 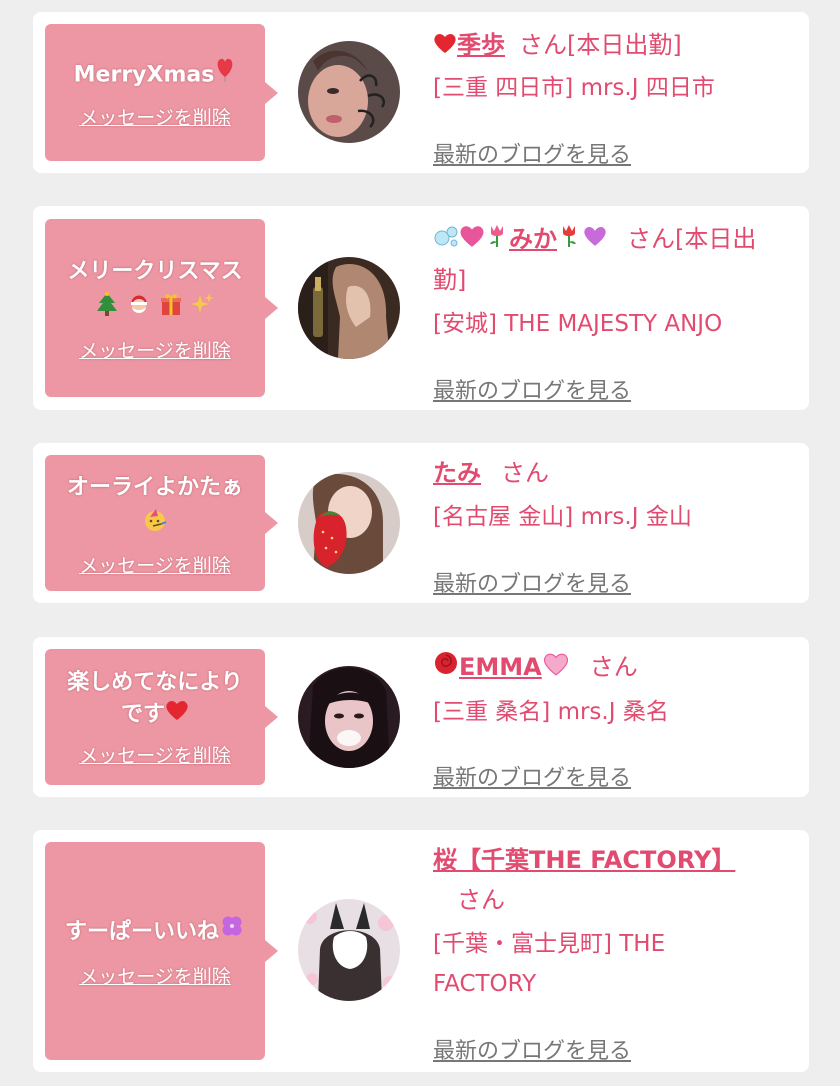 I want to click on message-bubble: オーライよかたぁ メッセージを削除, so click(x=161, y=523).